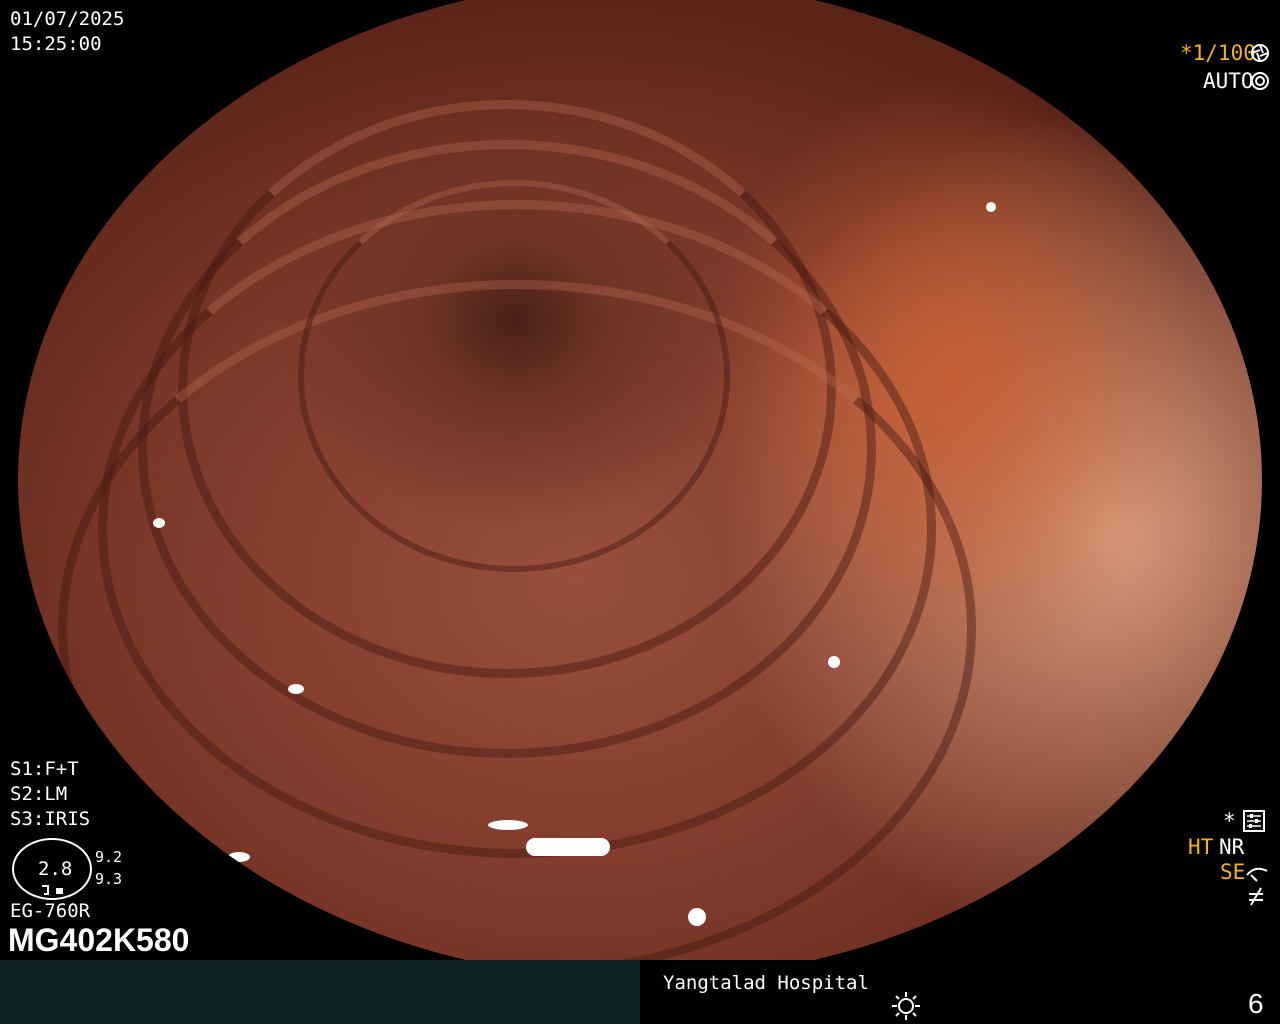 This screenshot has width=1280, height=1024. Describe the element at coordinates (1229, 821) in the screenshot. I see `star-mark: *` at that location.